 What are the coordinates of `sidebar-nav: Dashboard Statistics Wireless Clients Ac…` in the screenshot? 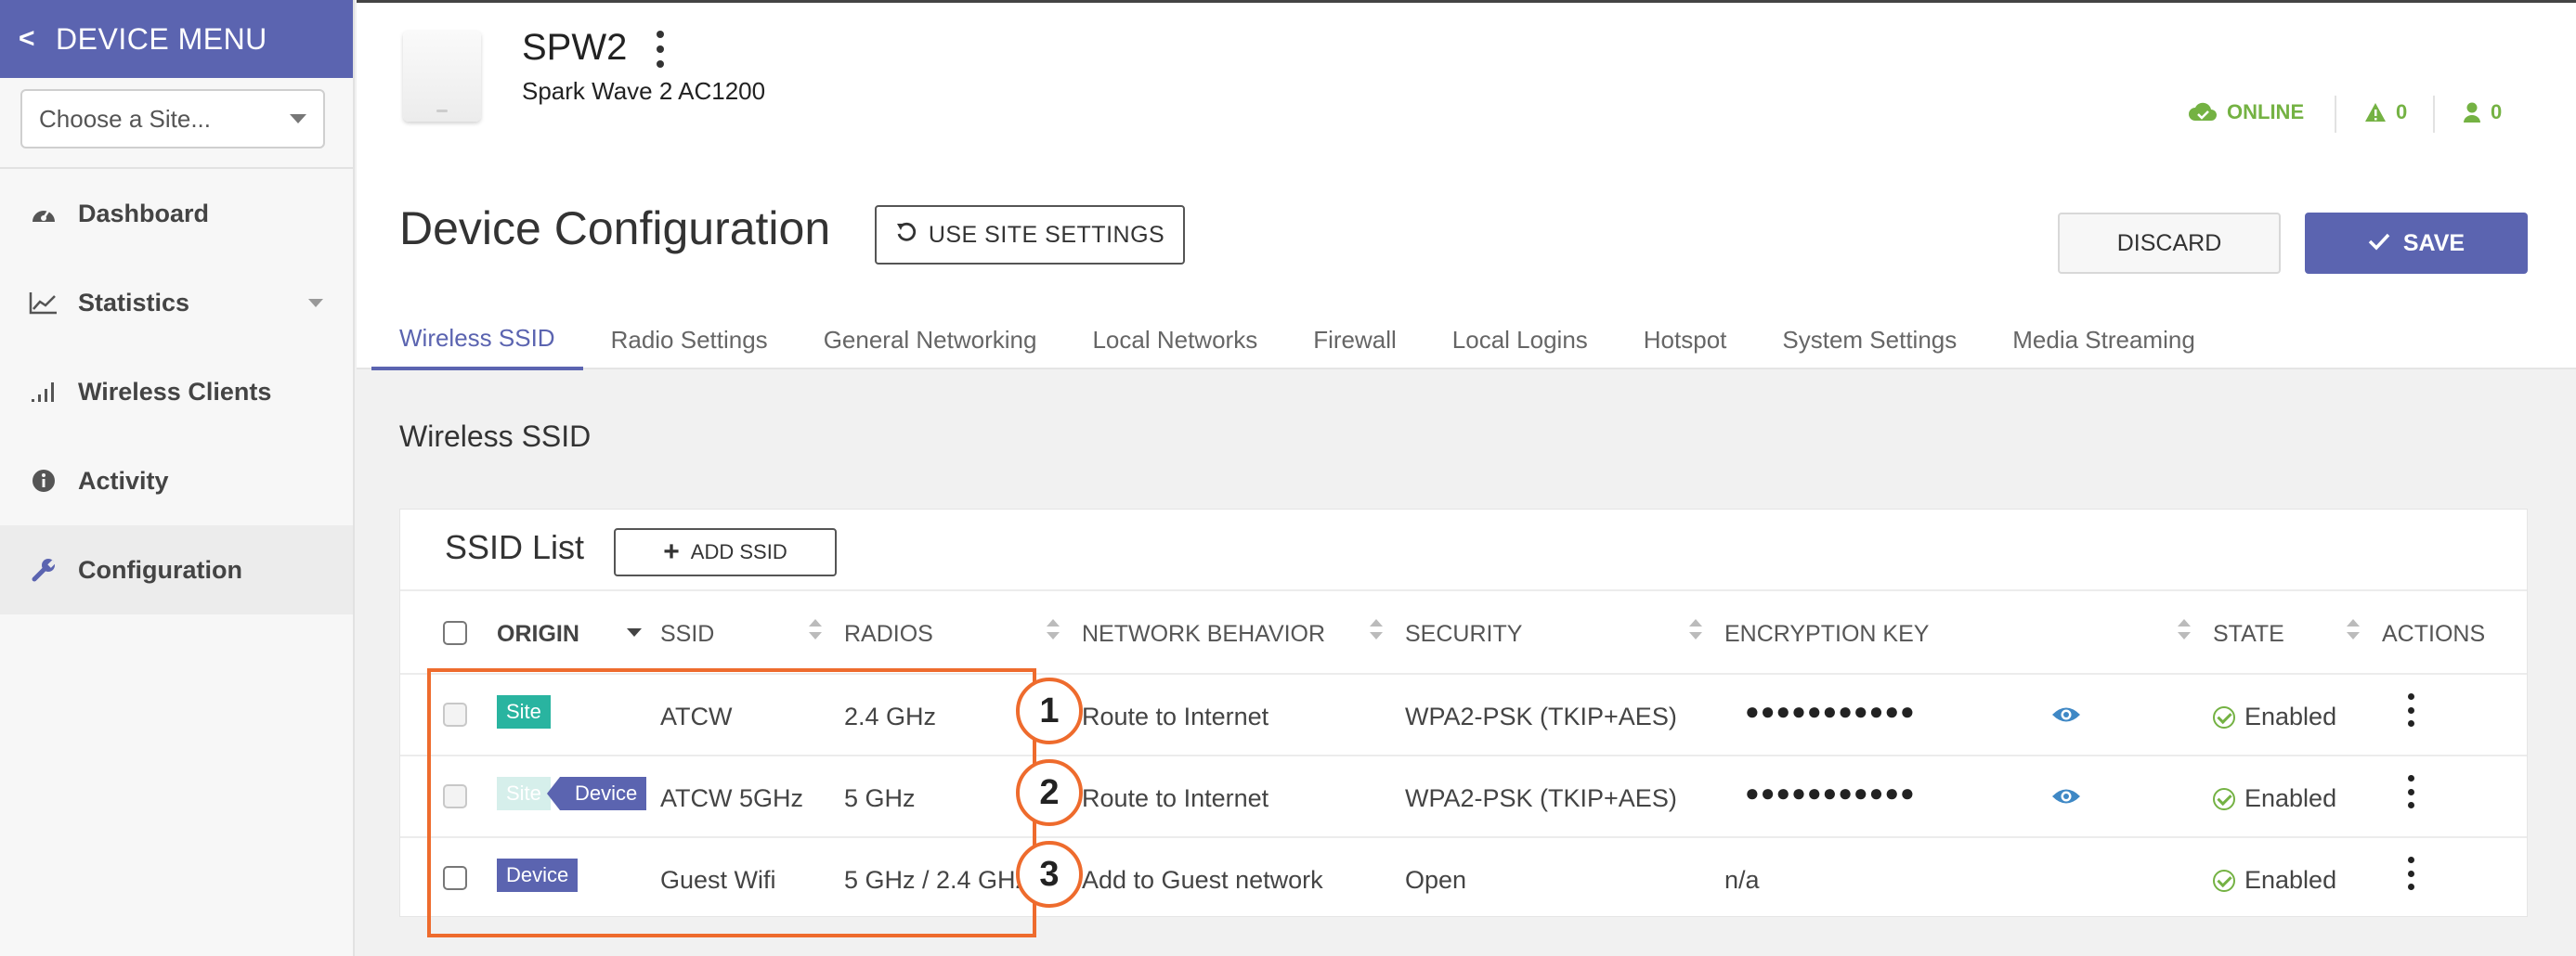 It's located at (177, 390).